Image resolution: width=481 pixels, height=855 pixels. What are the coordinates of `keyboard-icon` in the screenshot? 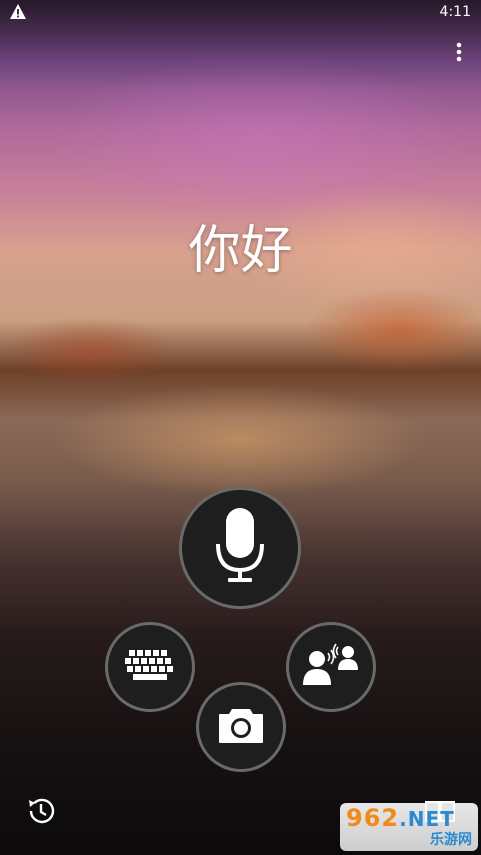 It's located at (150, 667).